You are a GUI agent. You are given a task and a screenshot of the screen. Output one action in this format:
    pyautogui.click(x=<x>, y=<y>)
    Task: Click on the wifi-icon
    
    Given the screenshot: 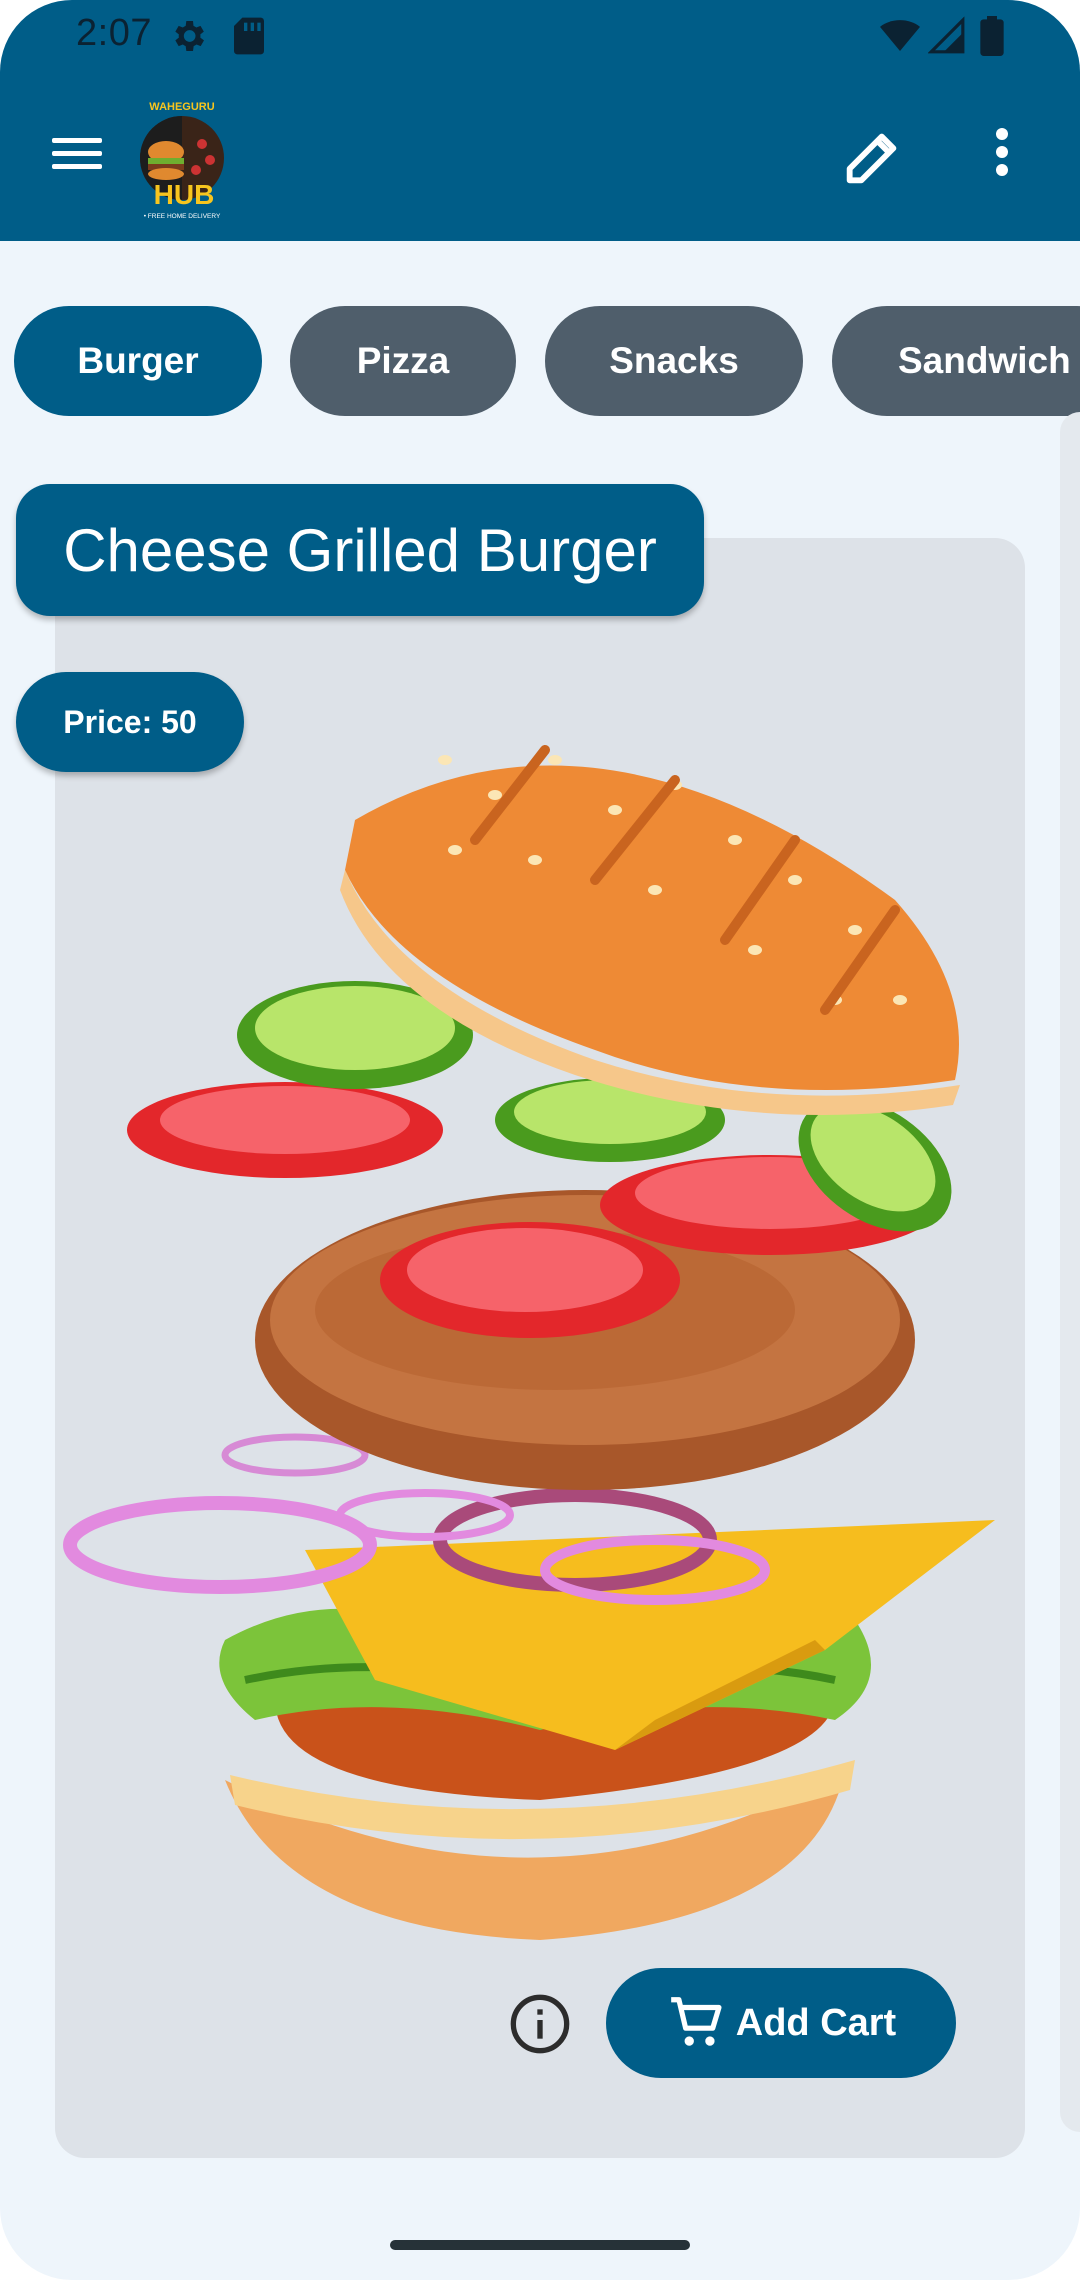 What is the action you would take?
    pyautogui.click(x=900, y=35)
    